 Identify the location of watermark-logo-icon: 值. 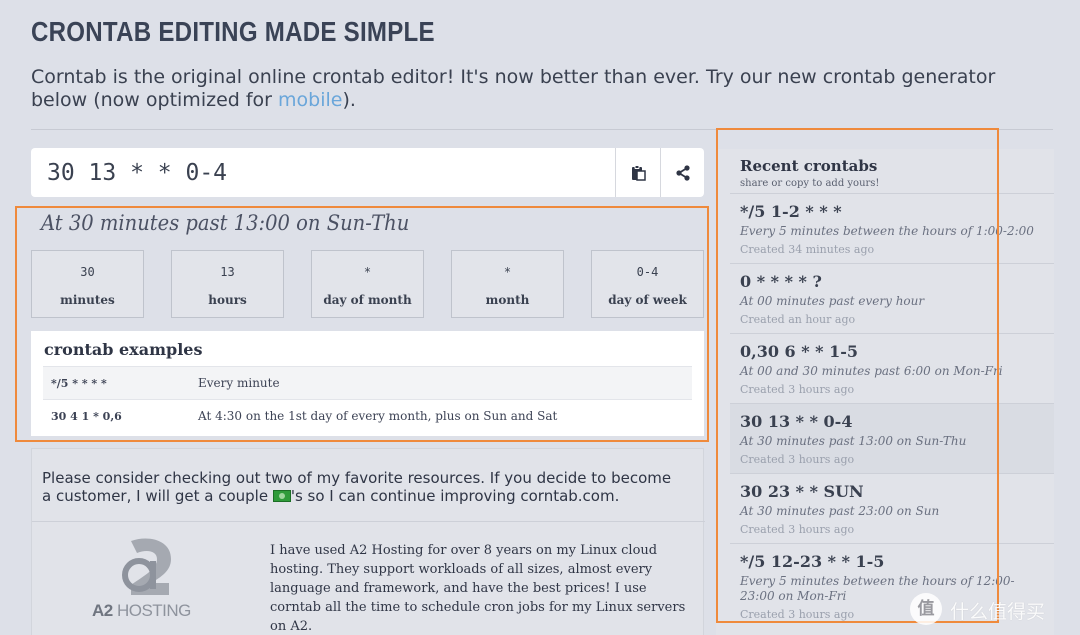
(926, 609).